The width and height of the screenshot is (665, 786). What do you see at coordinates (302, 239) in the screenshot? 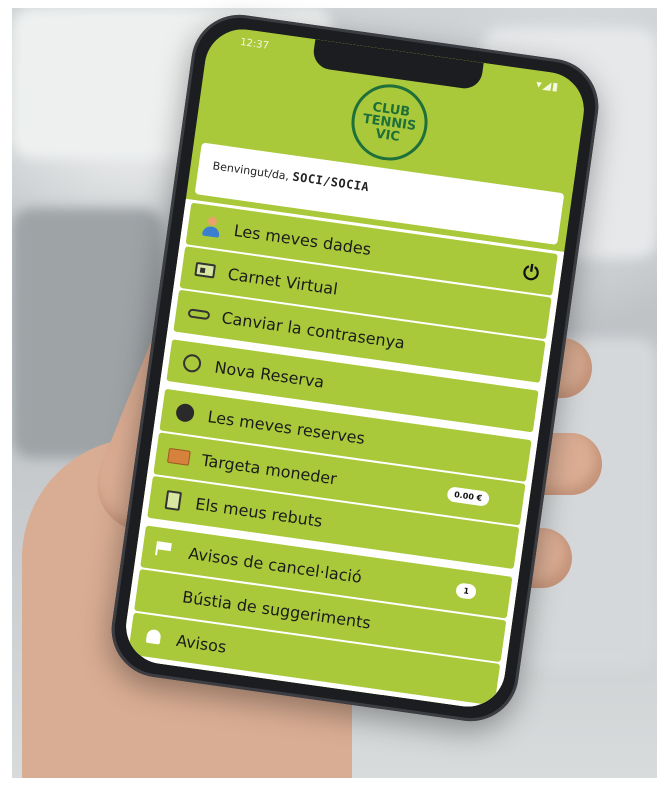
I see `menu-item-label: Les meves dades` at bounding box center [302, 239].